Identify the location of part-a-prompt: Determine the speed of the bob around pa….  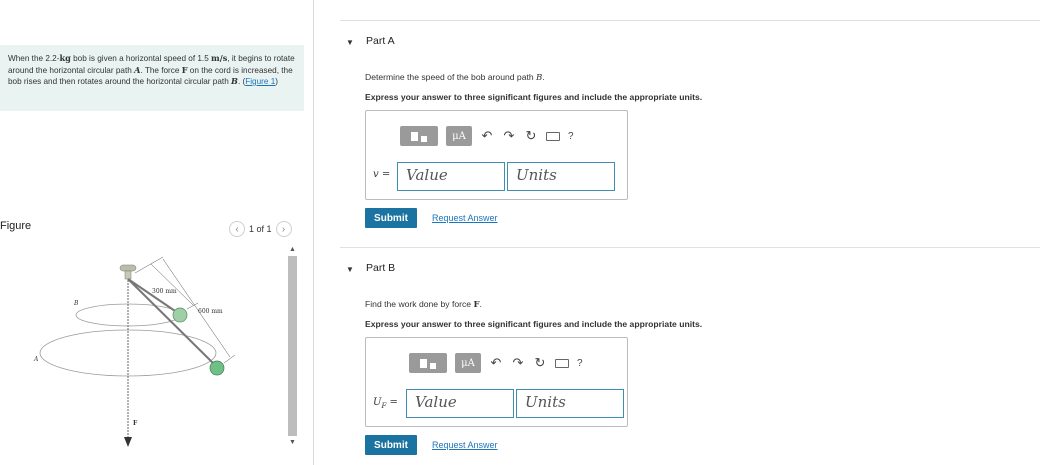
(455, 77).